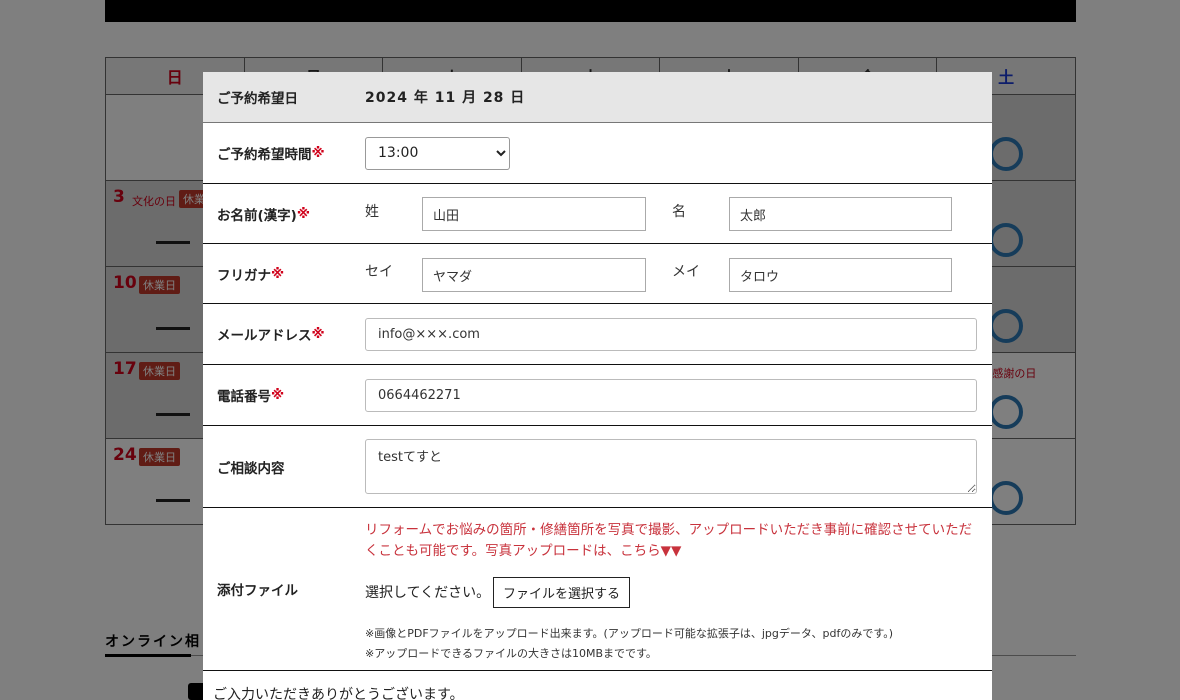  I want to click on kana-row: フリガナ※ セイ メイ, so click(597, 274).